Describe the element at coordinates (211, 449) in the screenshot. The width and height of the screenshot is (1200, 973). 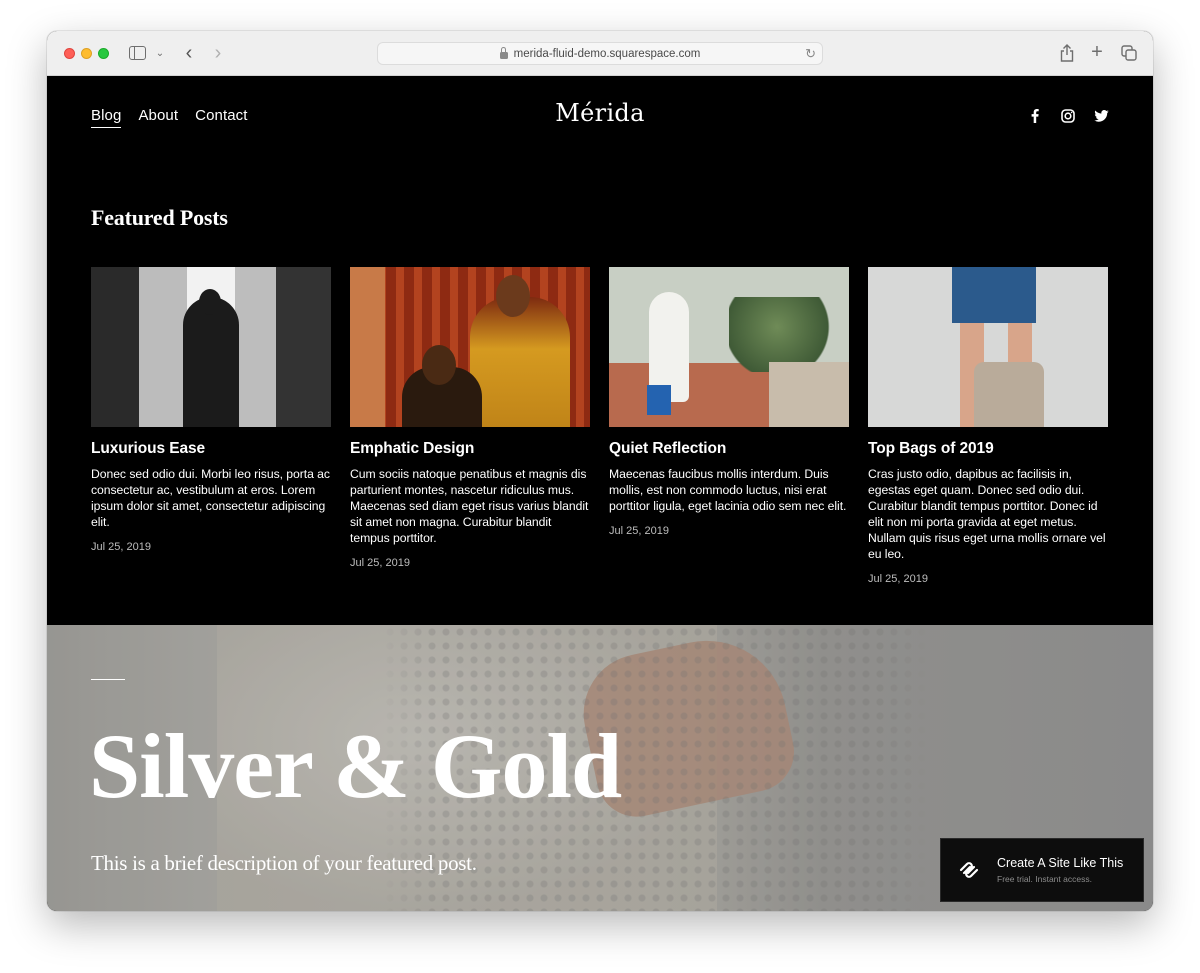
I see `post-title: Luxurious Ease` at that location.